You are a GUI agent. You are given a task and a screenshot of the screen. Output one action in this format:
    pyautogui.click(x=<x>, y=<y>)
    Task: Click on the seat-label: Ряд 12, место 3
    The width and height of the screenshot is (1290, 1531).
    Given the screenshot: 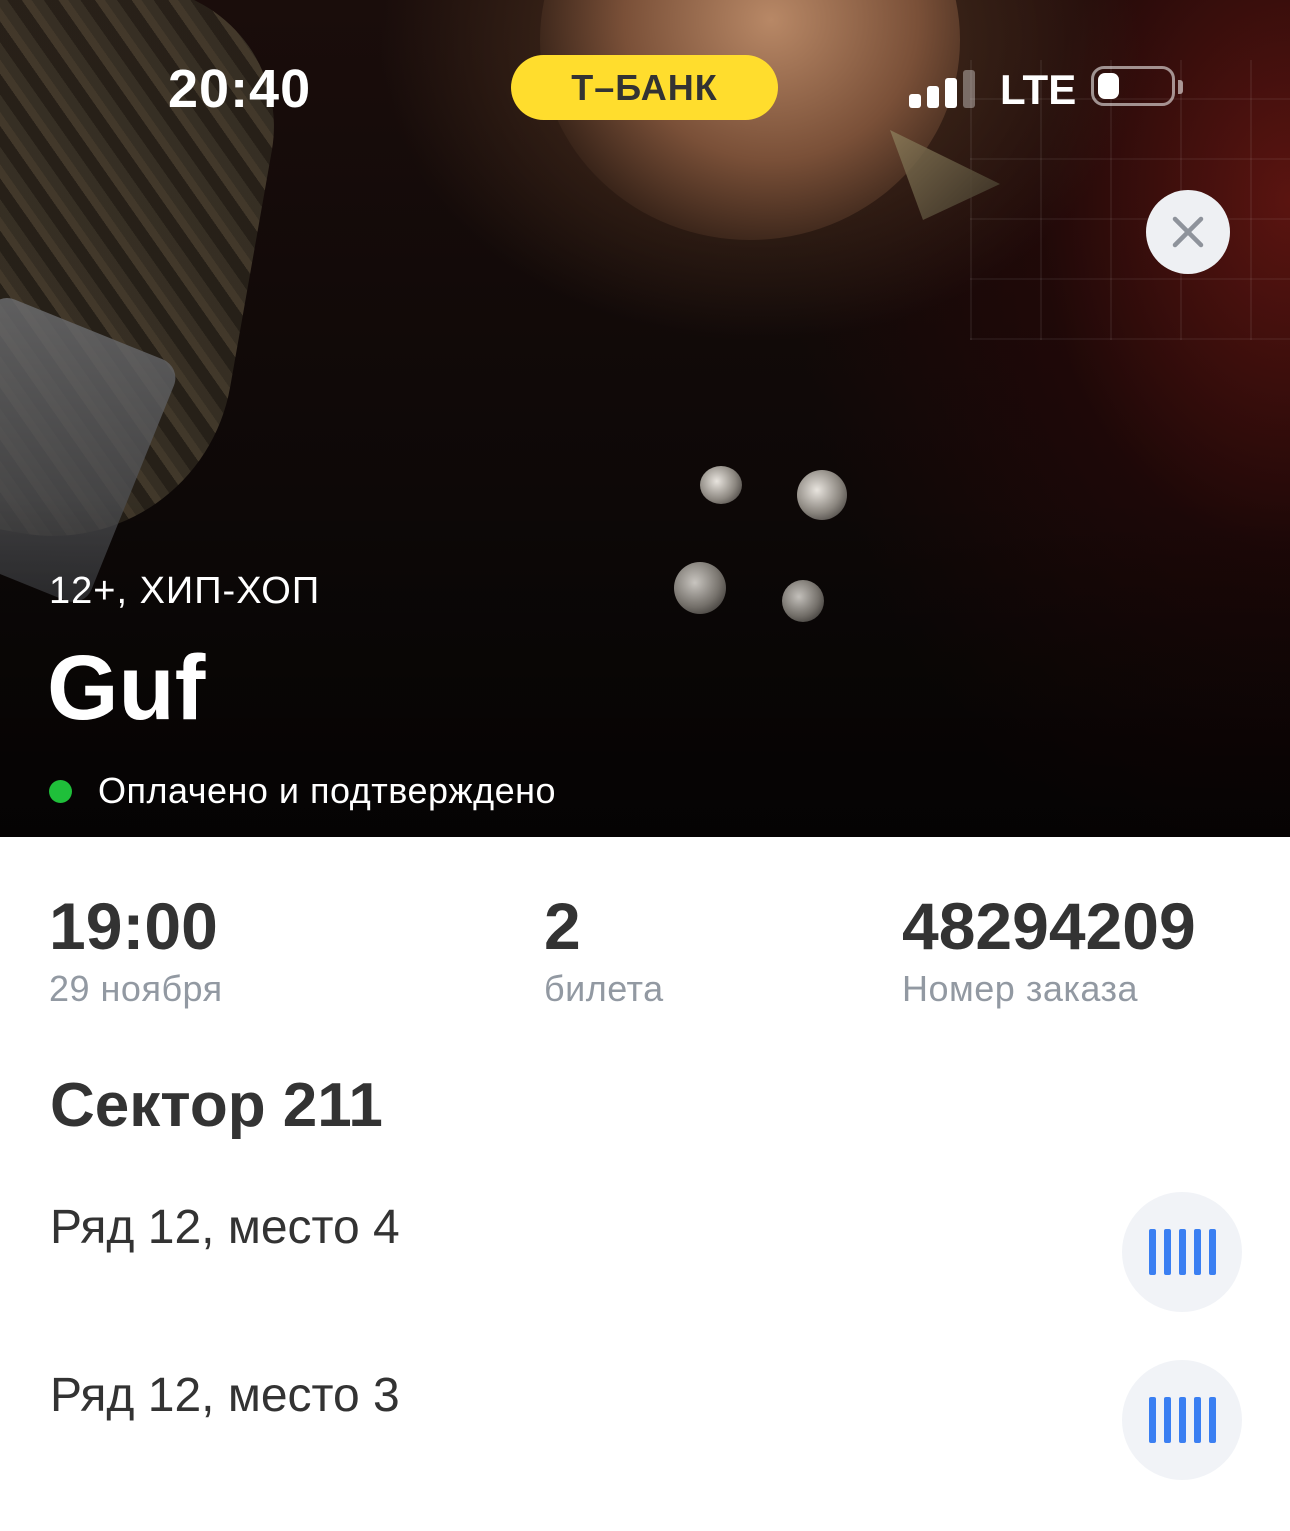 What is the action you would take?
    pyautogui.click(x=225, y=1395)
    